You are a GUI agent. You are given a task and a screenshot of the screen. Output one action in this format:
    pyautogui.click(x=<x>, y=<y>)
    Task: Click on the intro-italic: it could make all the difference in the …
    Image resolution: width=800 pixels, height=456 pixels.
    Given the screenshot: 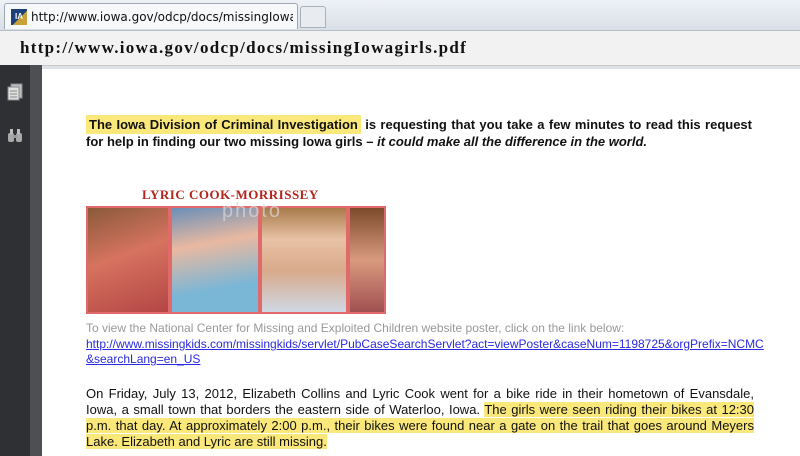 What is the action you would take?
    pyautogui.click(x=512, y=141)
    